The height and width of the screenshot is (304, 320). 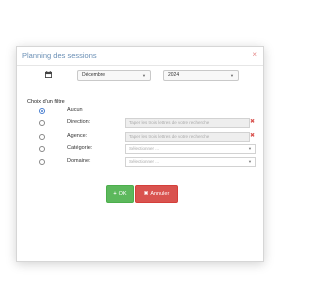 What do you see at coordinates (190, 149) in the screenshot?
I see `categorie-select: Sélectionner ... ▼` at bounding box center [190, 149].